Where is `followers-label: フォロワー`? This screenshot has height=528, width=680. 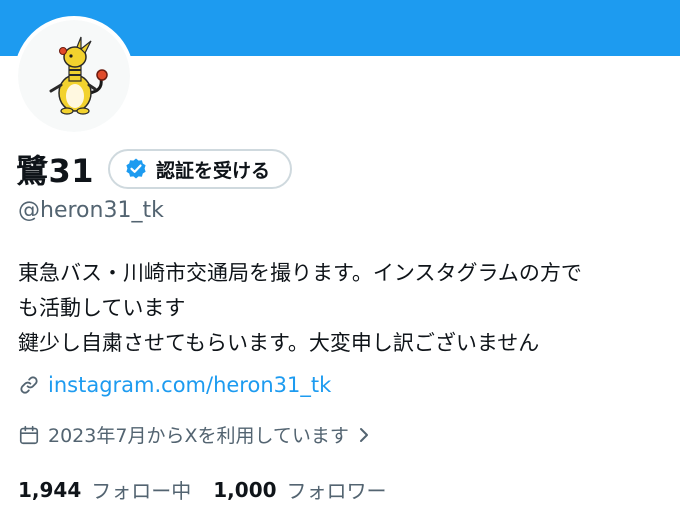 followers-label: フォロワー is located at coordinates (336, 491).